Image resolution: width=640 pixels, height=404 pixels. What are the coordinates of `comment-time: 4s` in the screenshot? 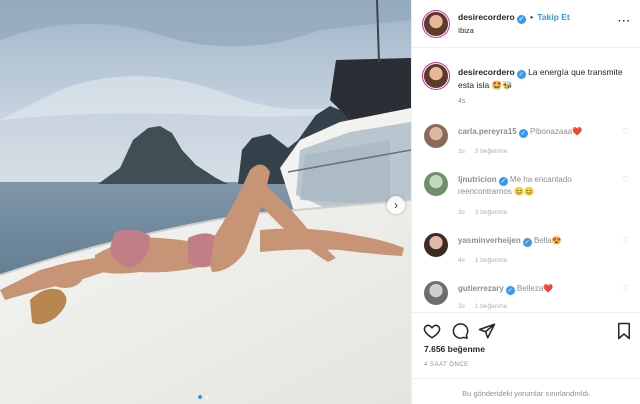 It's located at (461, 260).